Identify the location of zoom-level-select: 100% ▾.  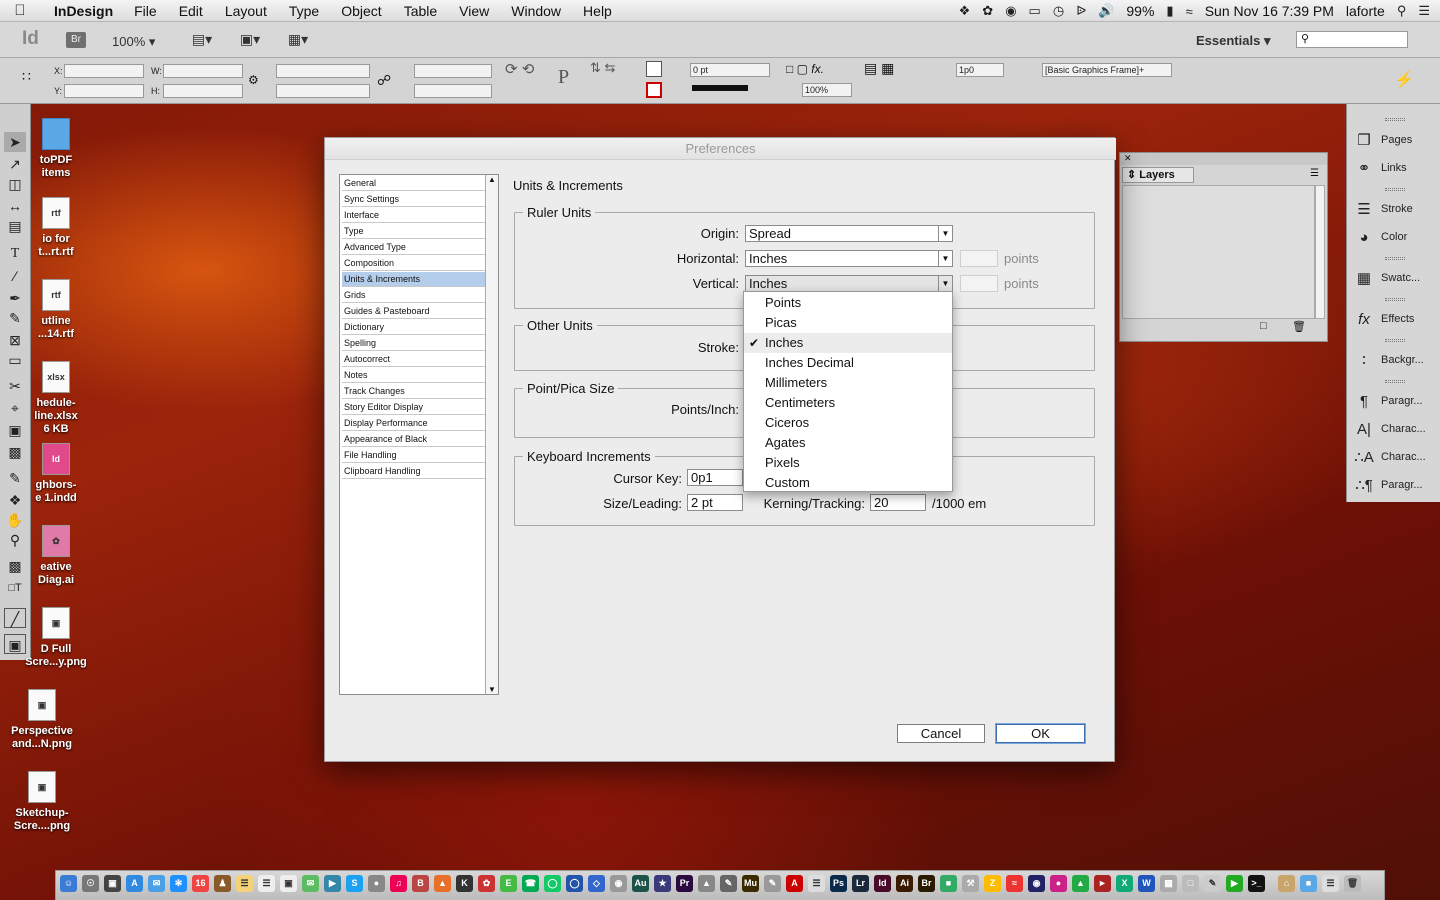
(133, 42).